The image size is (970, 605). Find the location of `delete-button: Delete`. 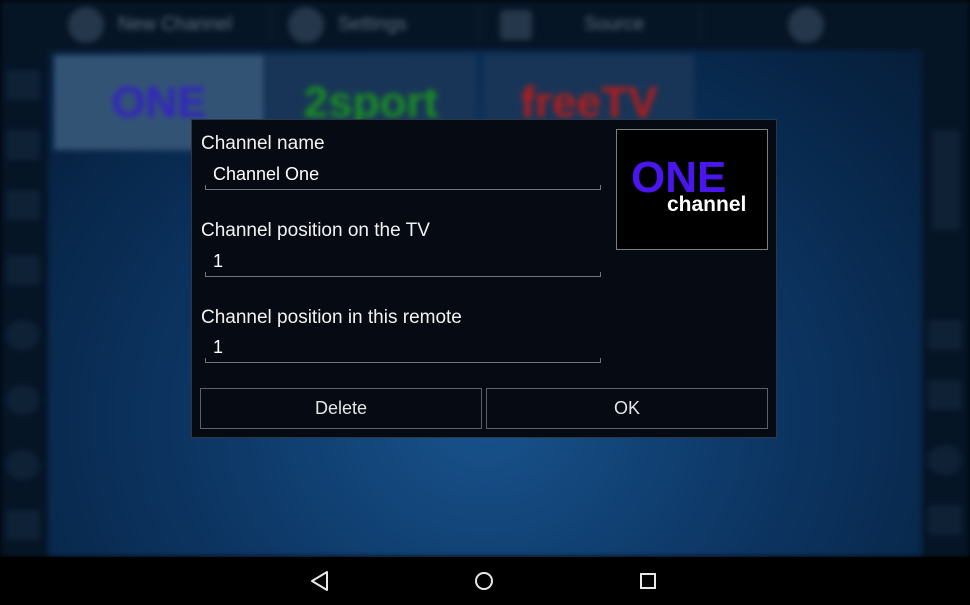

delete-button: Delete is located at coordinates (341, 408).